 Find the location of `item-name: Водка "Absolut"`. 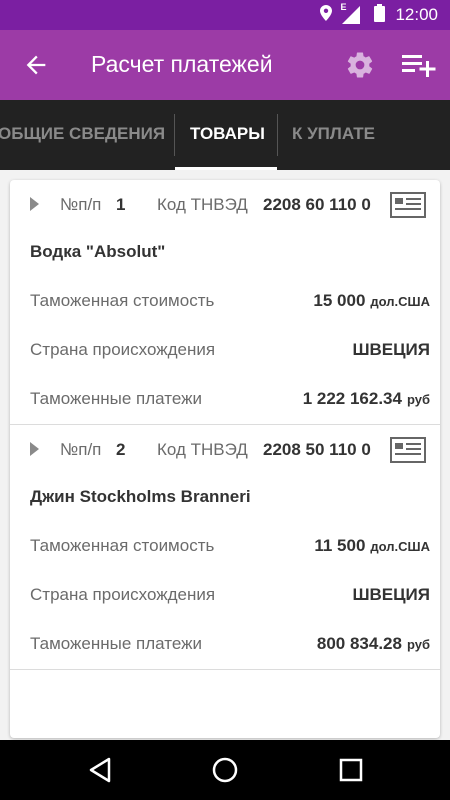

item-name: Водка "Absolut" is located at coordinates (98, 251).